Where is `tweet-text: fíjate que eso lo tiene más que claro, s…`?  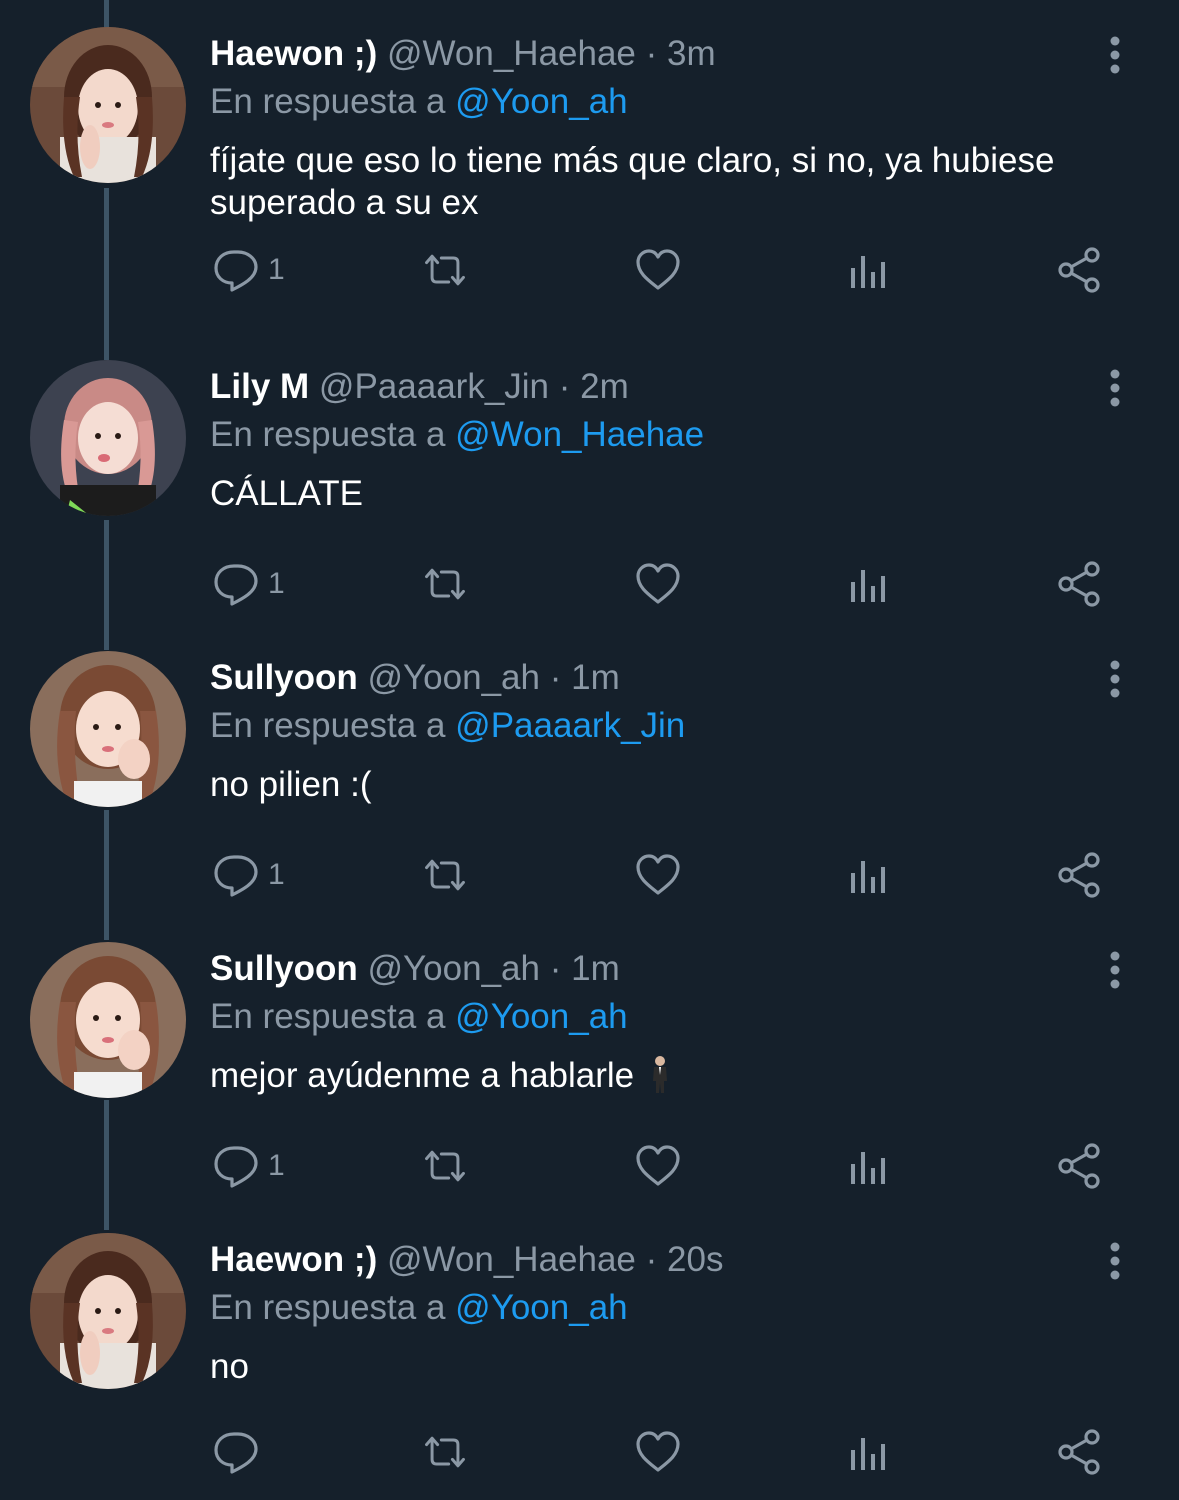
tweet-text: fíjate que eso lo tiene más que claro, s… is located at coordinates (632, 181).